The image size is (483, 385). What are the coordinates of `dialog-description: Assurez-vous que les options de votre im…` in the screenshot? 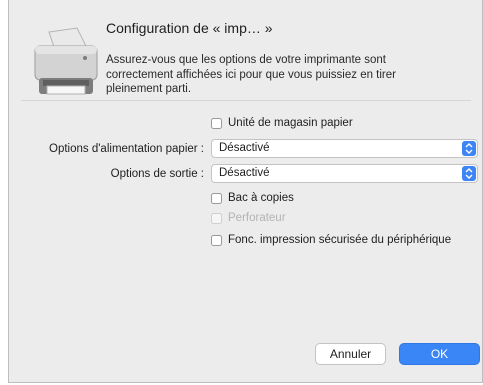 It's located at (251, 74).